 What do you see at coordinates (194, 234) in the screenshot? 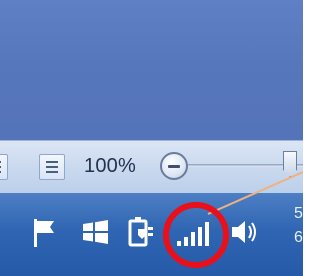
I see `signal-strength-icon` at bounding box center [194, 234].